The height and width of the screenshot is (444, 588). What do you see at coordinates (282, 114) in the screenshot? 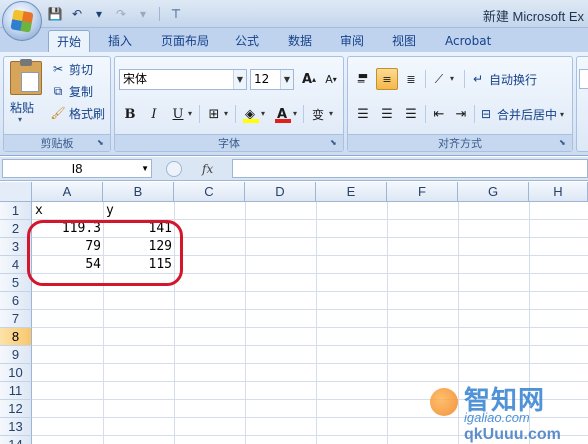
I see `font-color-button: A` at bounding box center [282, 114].